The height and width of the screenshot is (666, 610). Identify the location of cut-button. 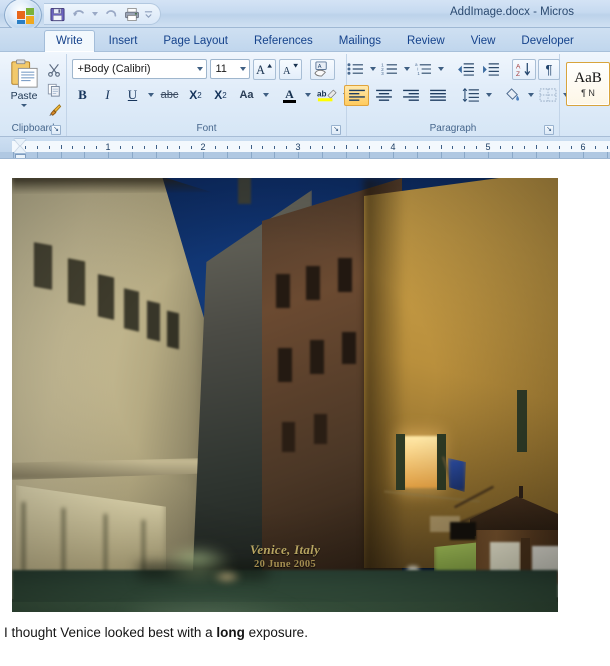
(54, 69).